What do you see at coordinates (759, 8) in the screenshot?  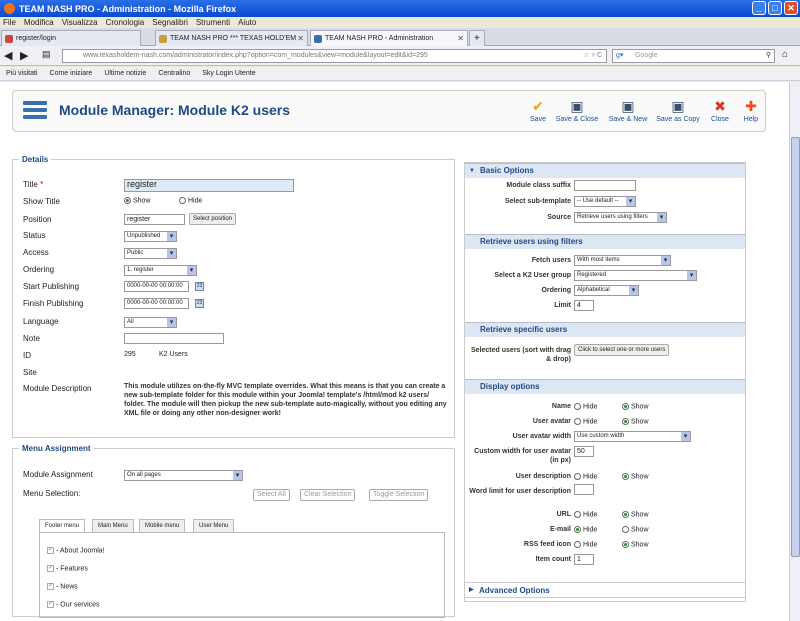 I see `minimize-button: _` at bounding box center [759, 8].